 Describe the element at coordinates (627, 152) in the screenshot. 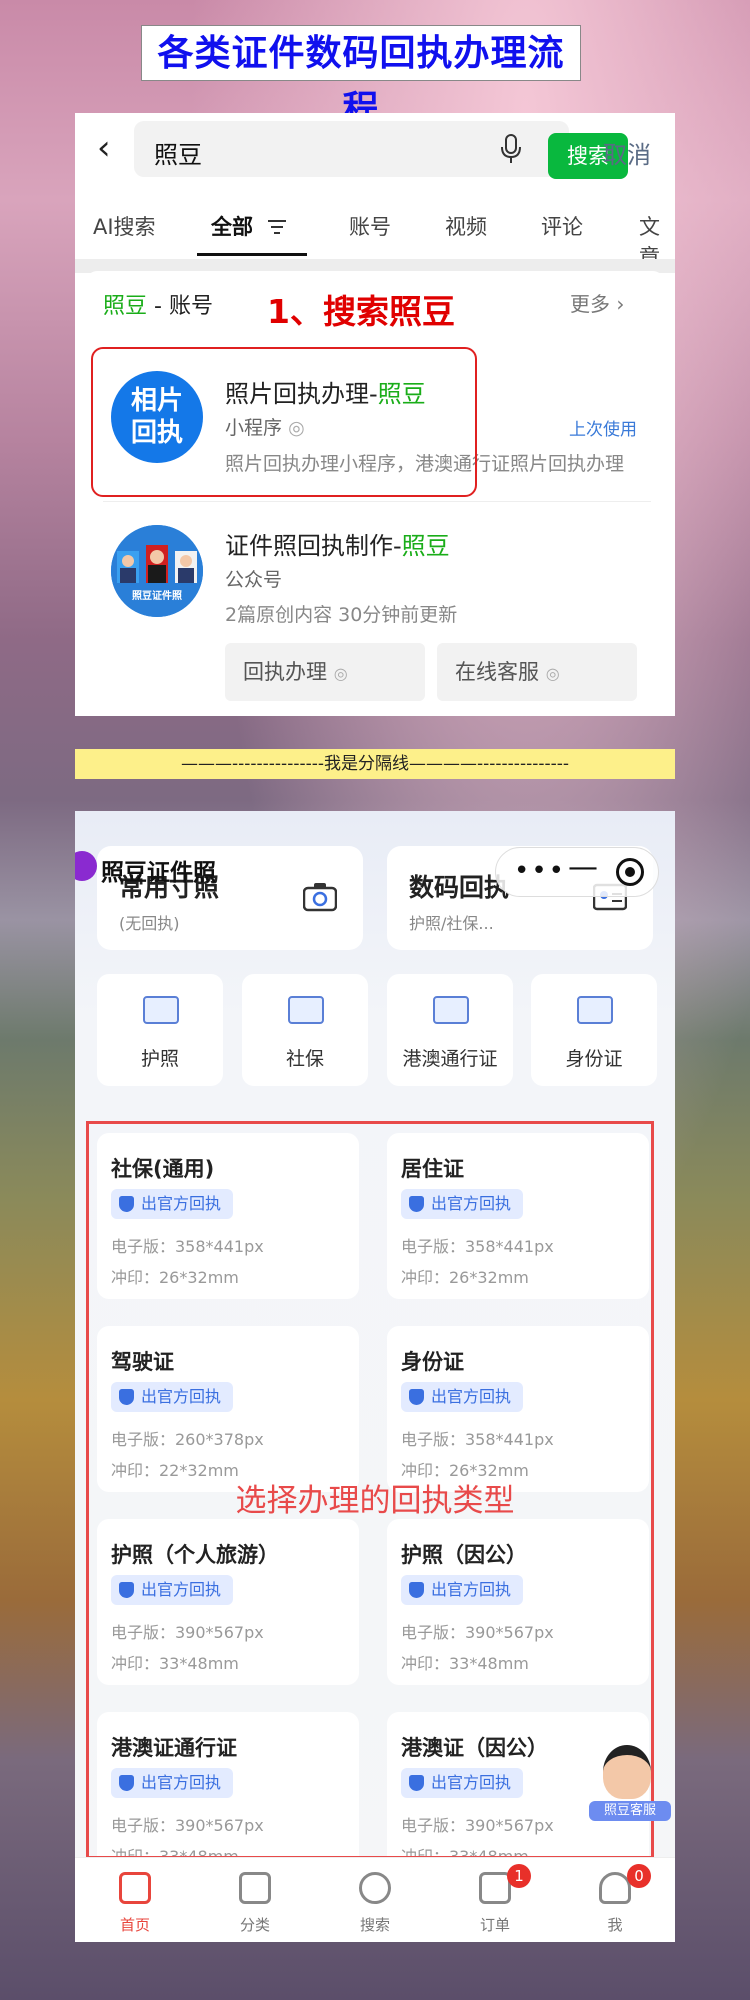

I see `cancel-button: 取消` at that location.